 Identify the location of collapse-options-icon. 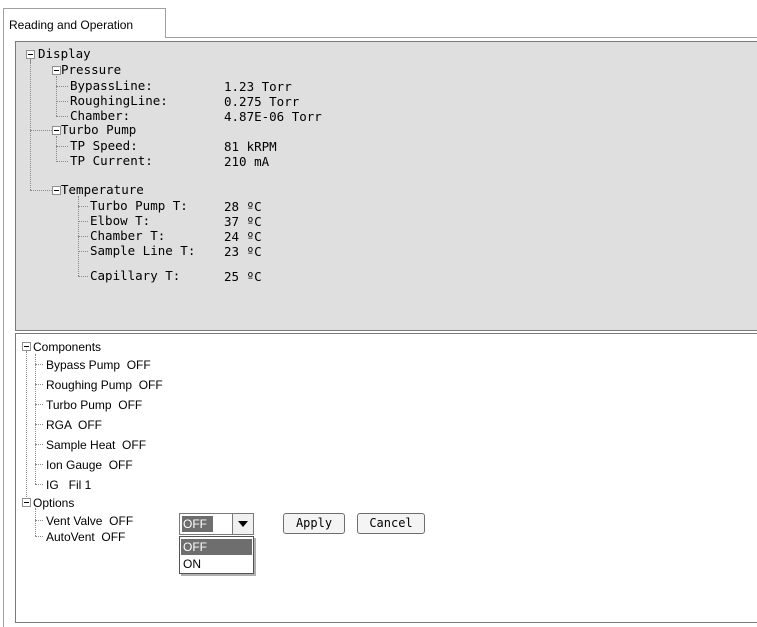
(26, 502).